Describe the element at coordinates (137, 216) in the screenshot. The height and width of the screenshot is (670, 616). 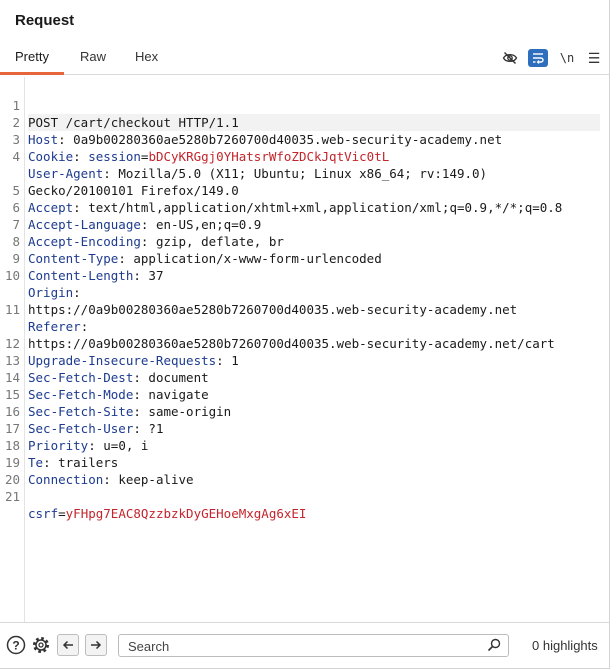
I see `header-line: 6 Accept-Language: en-US,en;q=0.9` at that location.